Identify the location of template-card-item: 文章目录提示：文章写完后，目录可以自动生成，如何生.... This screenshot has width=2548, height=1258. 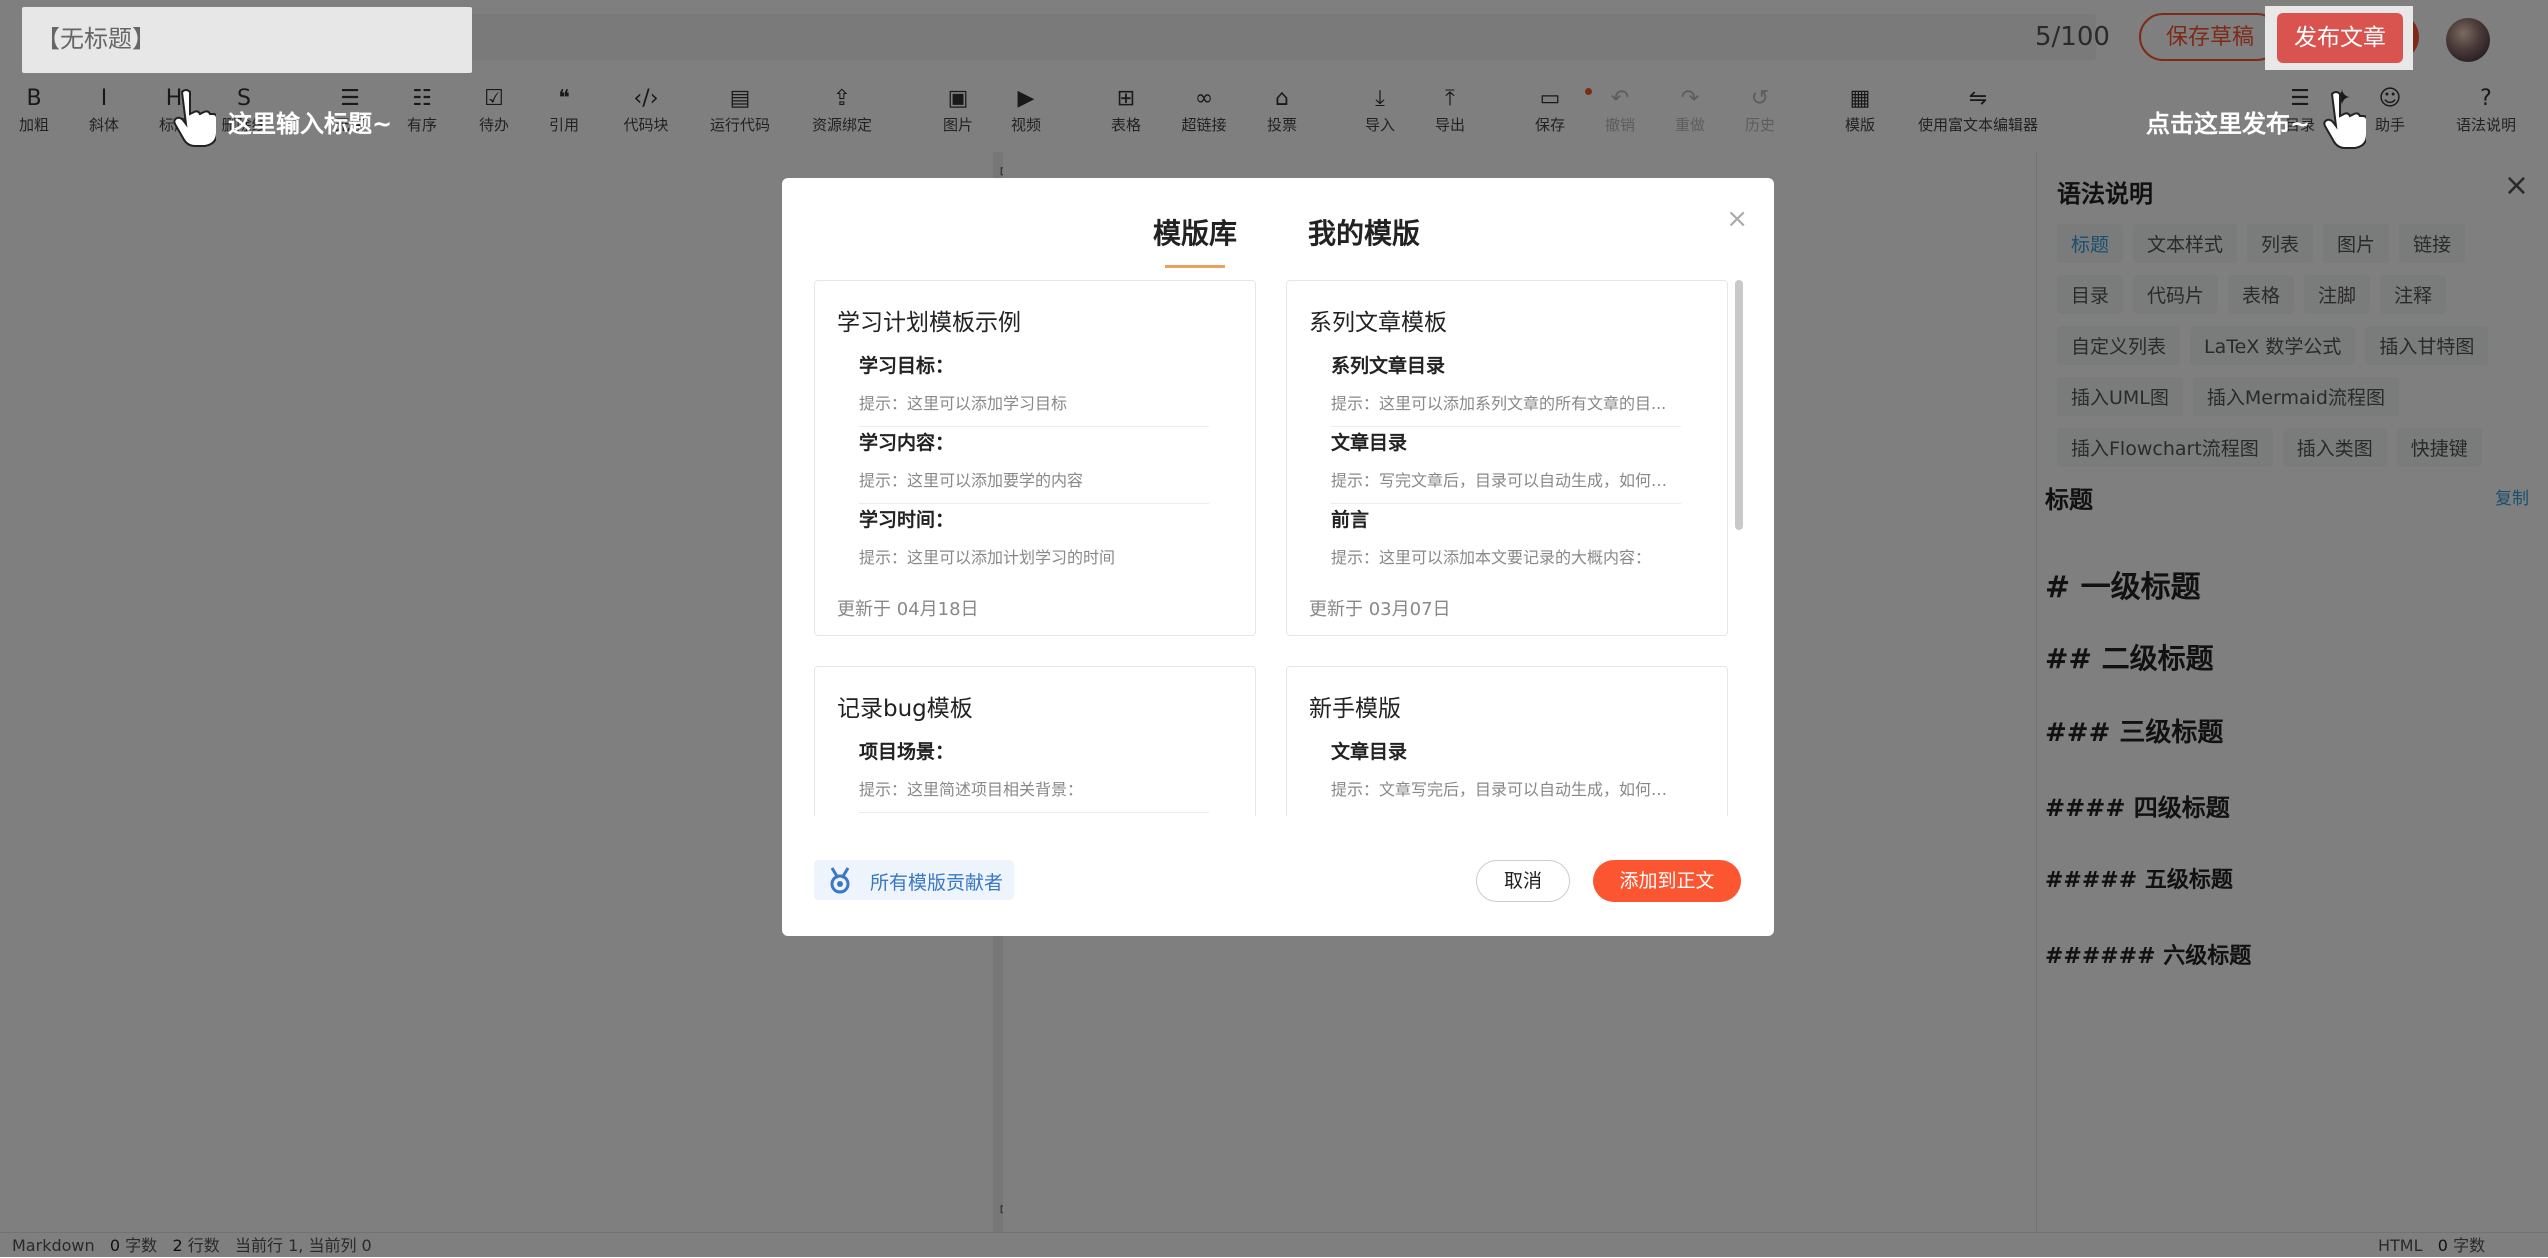
(1506, 768).